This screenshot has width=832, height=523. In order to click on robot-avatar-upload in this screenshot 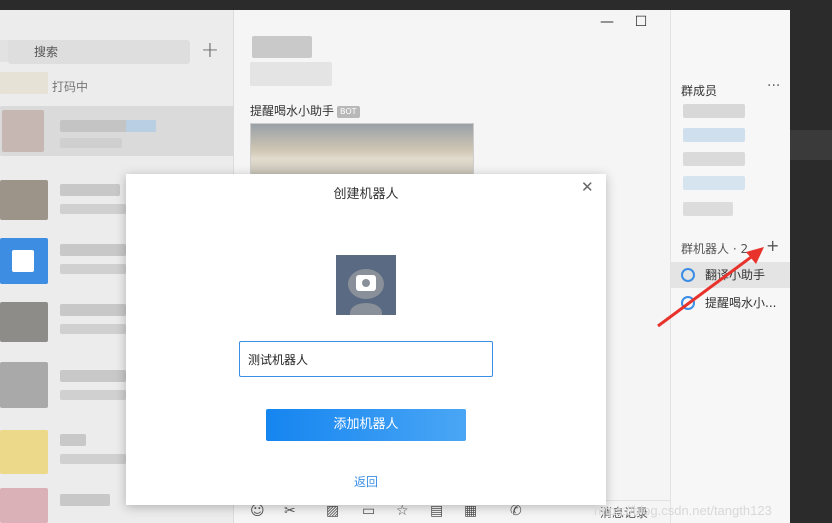, I will do `click(366, 285)`.